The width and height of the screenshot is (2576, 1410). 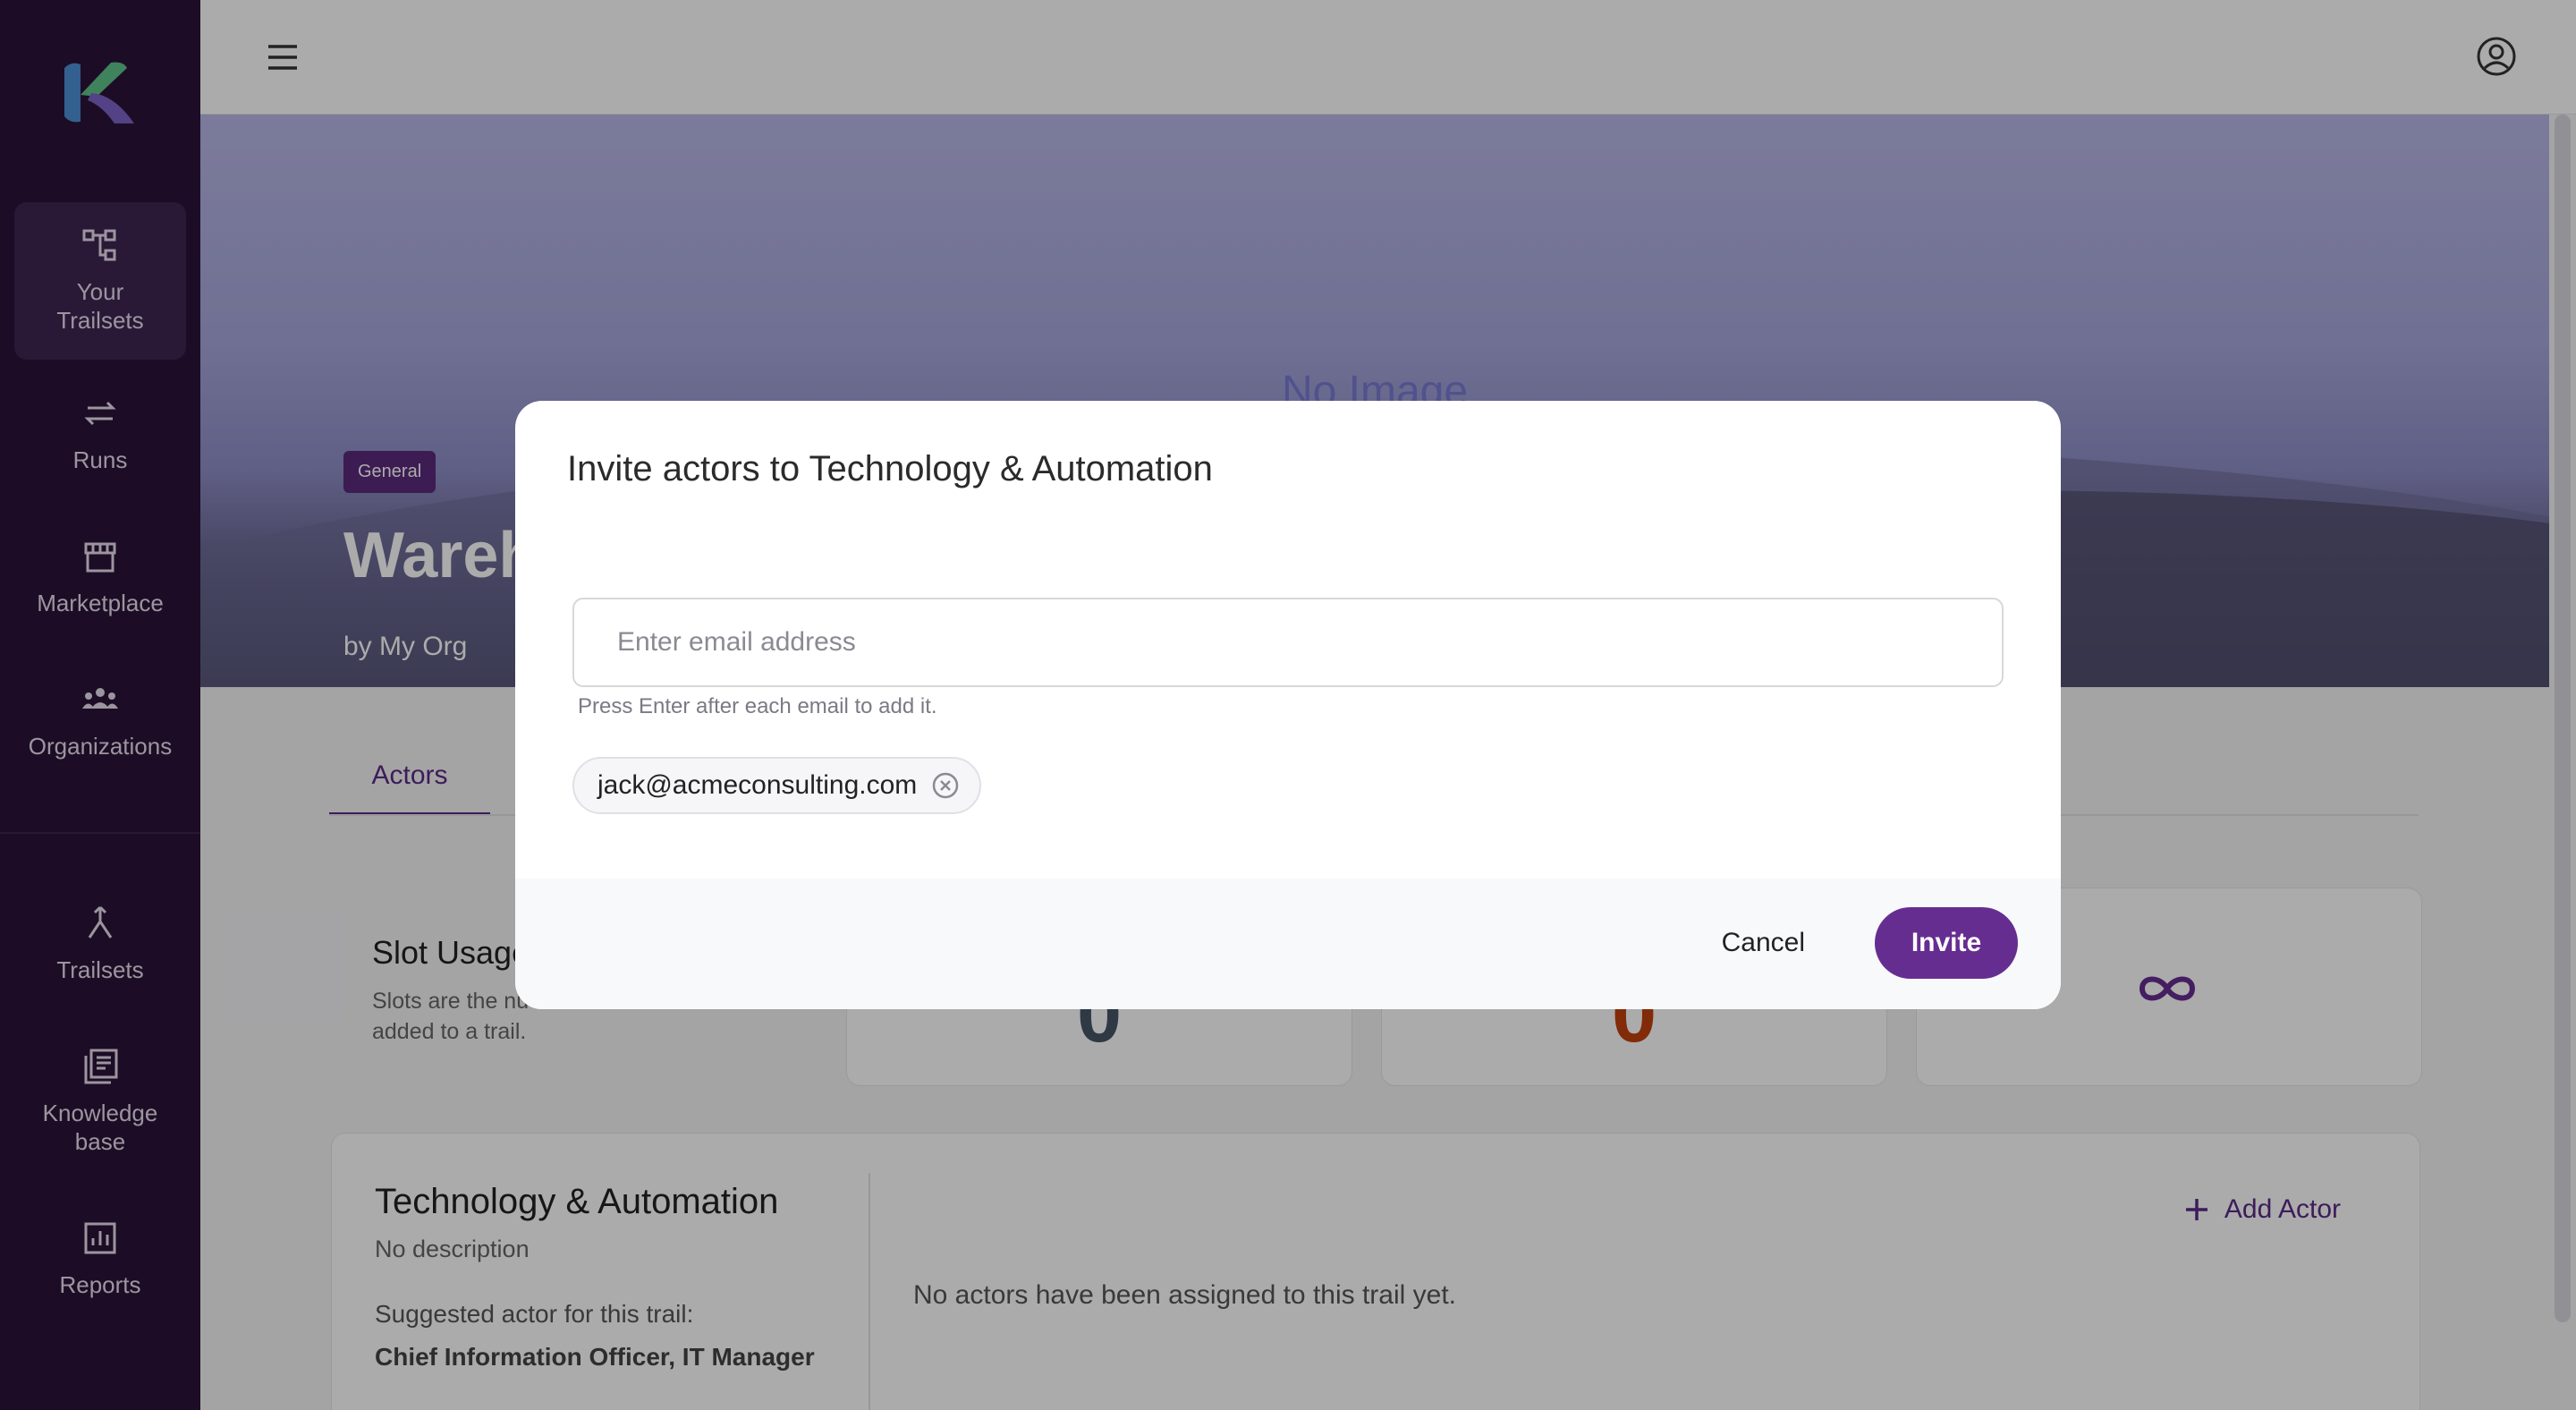 I want to click on email-chip-label: jack@acmeconsulting.com, so click(x=757, y=785).